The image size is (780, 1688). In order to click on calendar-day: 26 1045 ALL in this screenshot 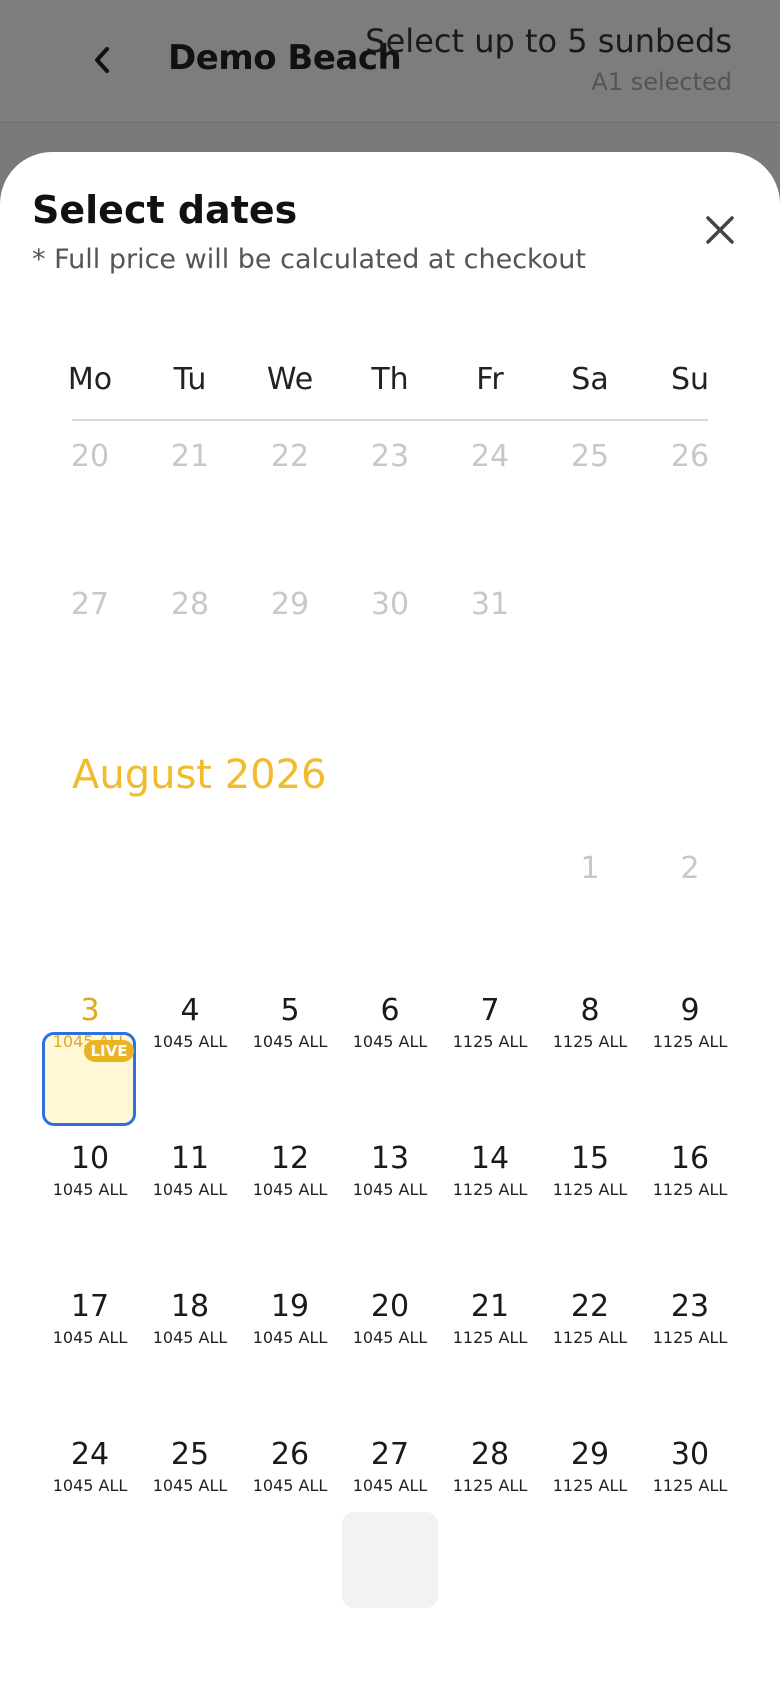, I will do `click(290, 1467)`.